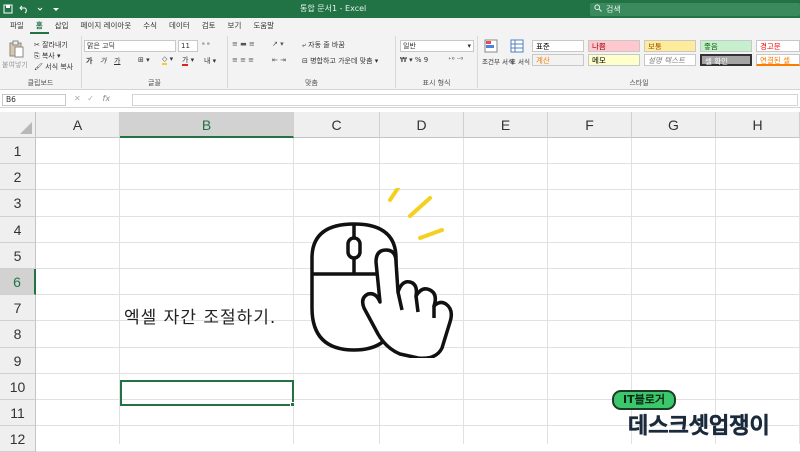  Describe the element at coordinates (243, 44) in the screenshot. I see `vertical-align-icons: ≡ ▬ ≡` at that location.